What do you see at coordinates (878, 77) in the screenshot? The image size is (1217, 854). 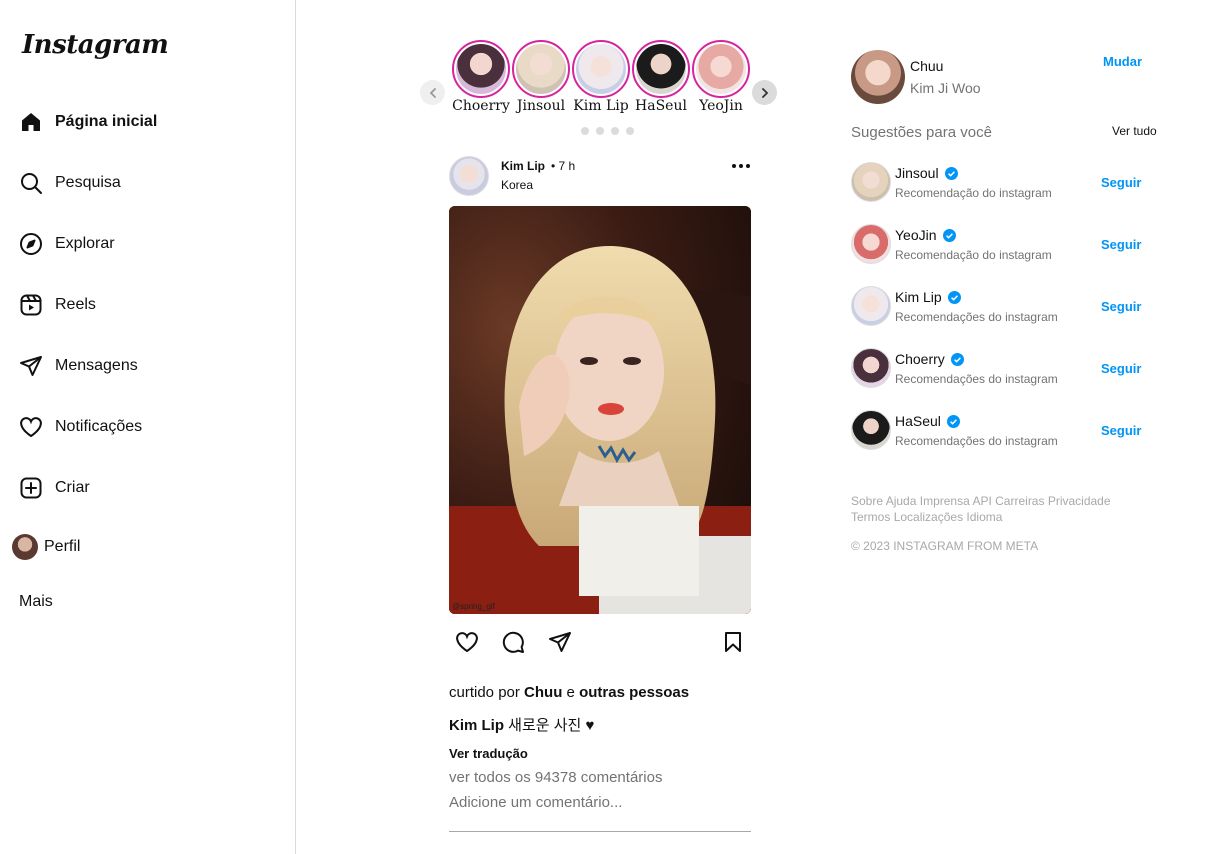 I see `current-user-avatar` at bounding box center [878, 77].